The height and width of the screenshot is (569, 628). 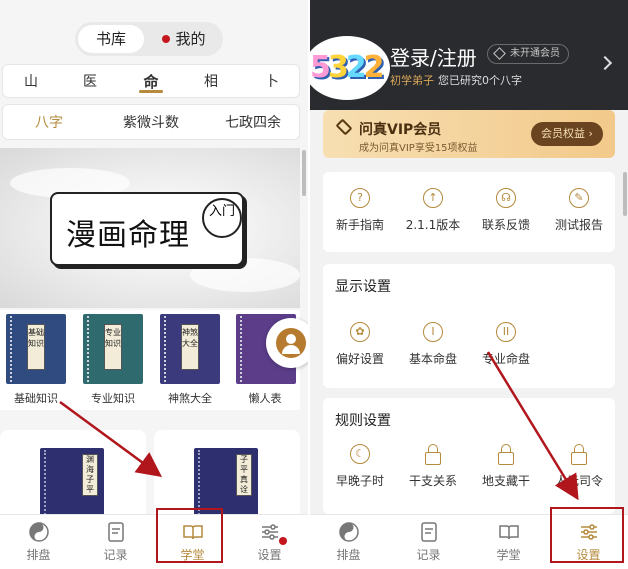 I want to click on comic-banner: 漫画命理 入门, so click(x=150, y=228).